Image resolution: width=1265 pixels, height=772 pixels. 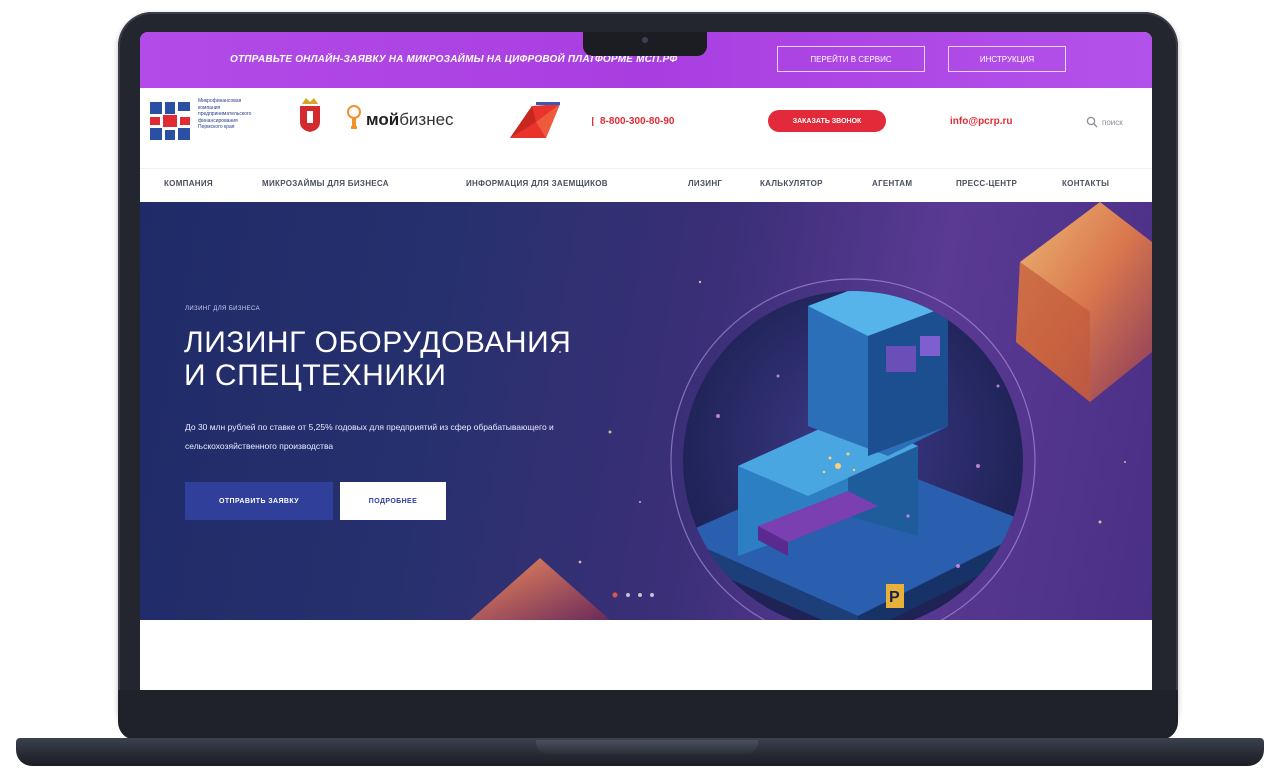 What do you see at coordinates (853, 449) in the screenshot?
I see `factory-machine-illustration: P` at bounding box center [853, 449].